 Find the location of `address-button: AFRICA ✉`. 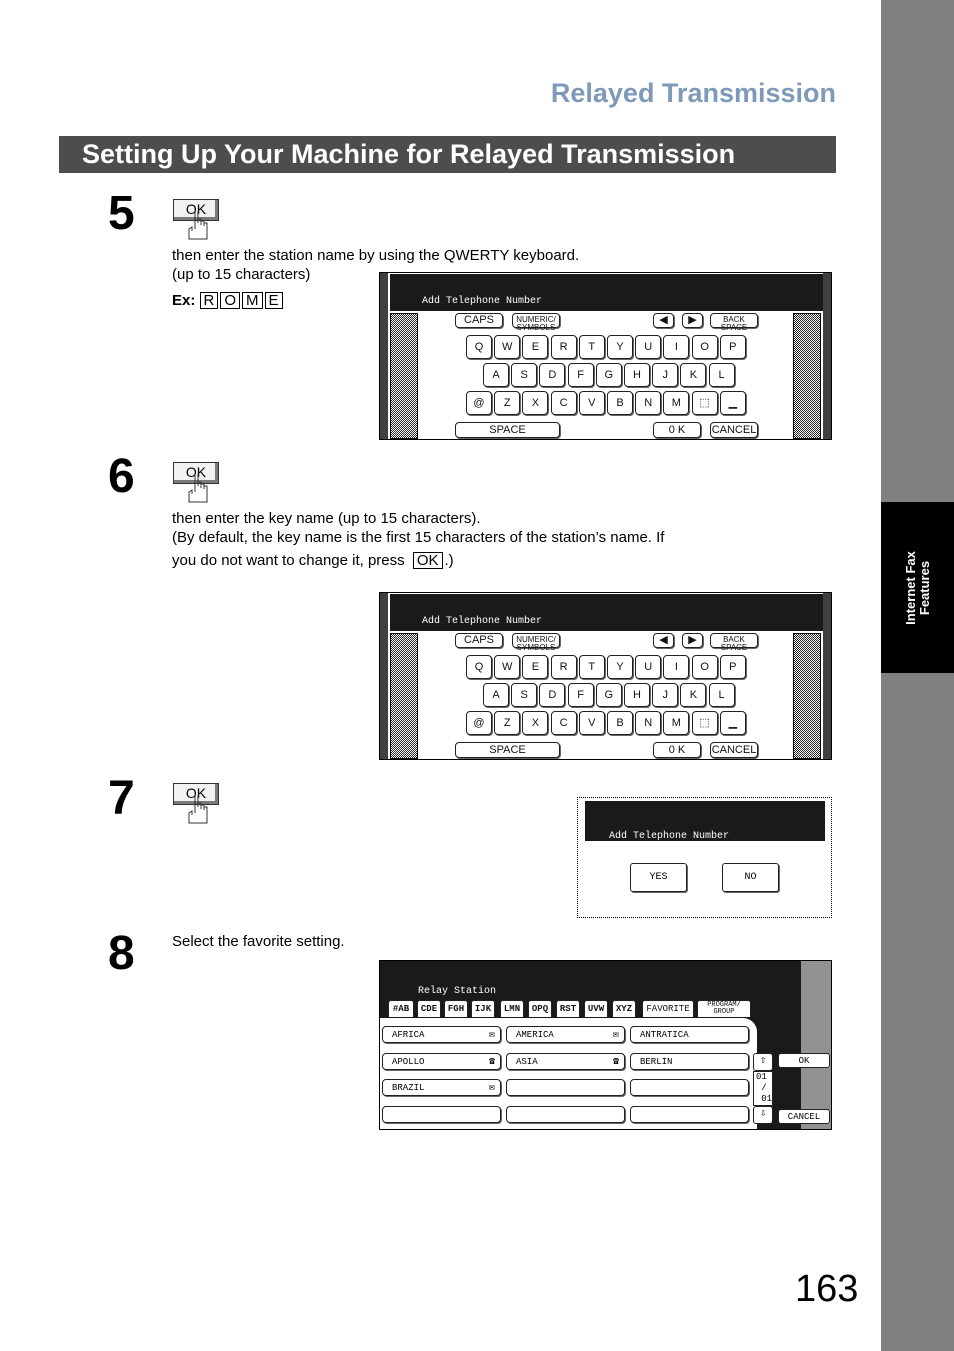

address-button: AFRICA ✉ is located at coordinates (441, 1034).